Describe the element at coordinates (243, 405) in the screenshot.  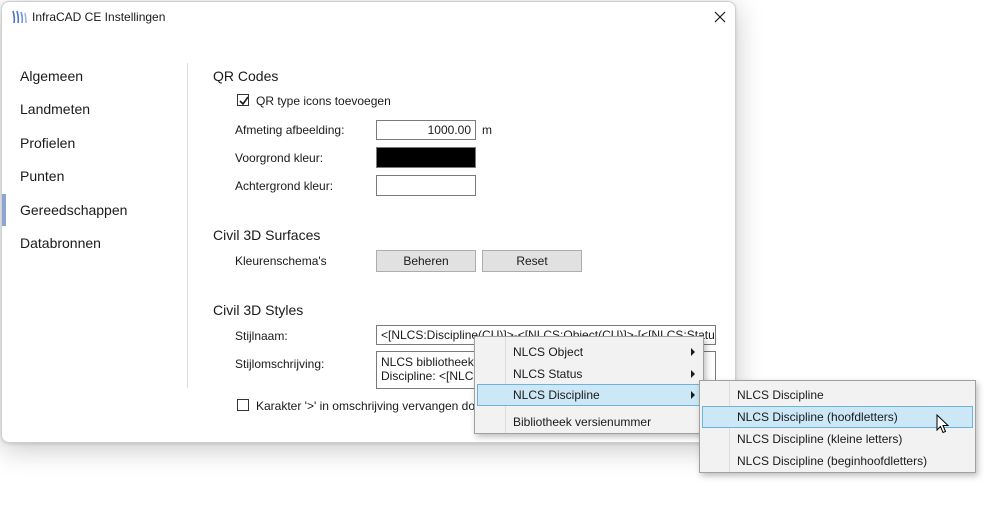
I see `replace-char-checkbox` at that location.